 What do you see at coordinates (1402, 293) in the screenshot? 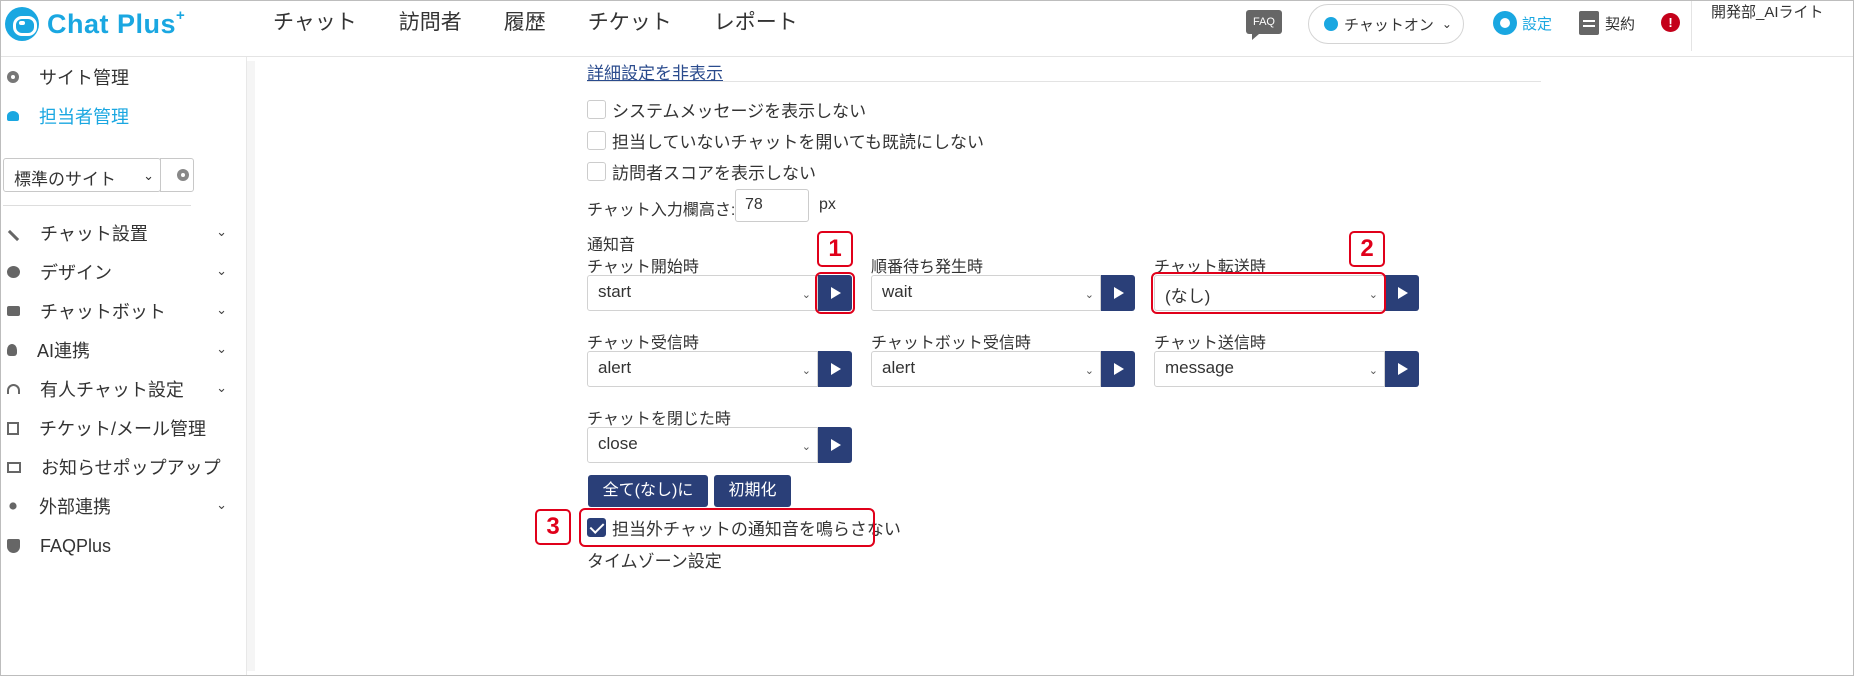
I see `play-button-chat-transfer` at bounding box center [1402, 293].